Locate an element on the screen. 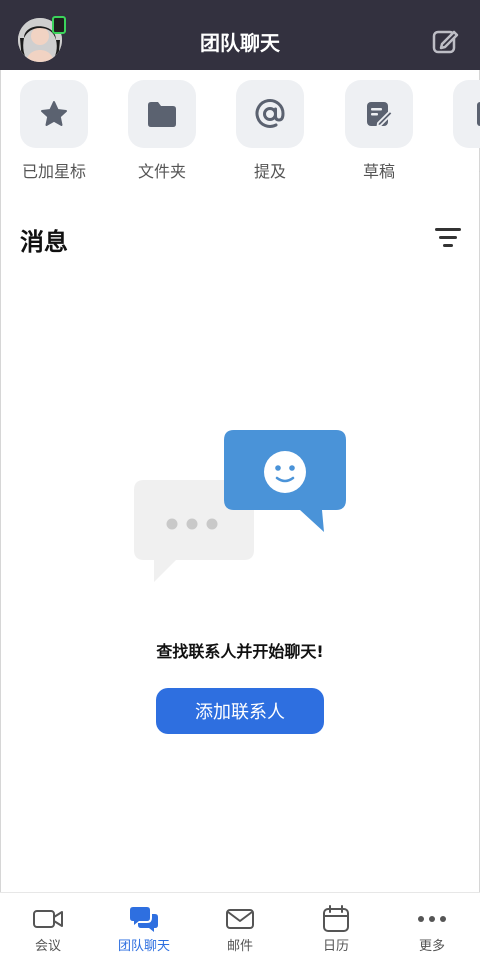  at-icon is located at coordinates (270, 113).